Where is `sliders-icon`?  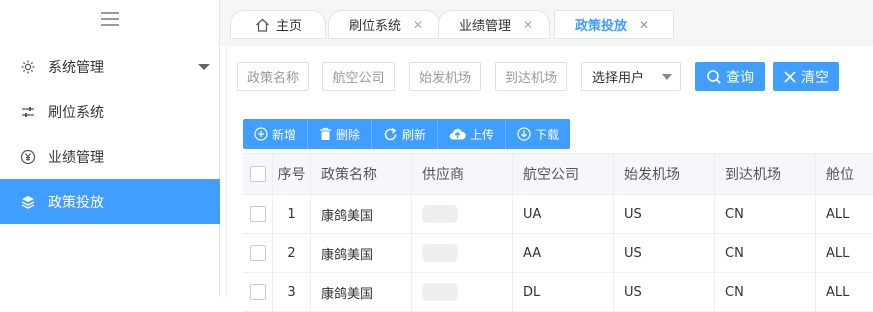
sliders-icon is located at coordinates (28, 112).